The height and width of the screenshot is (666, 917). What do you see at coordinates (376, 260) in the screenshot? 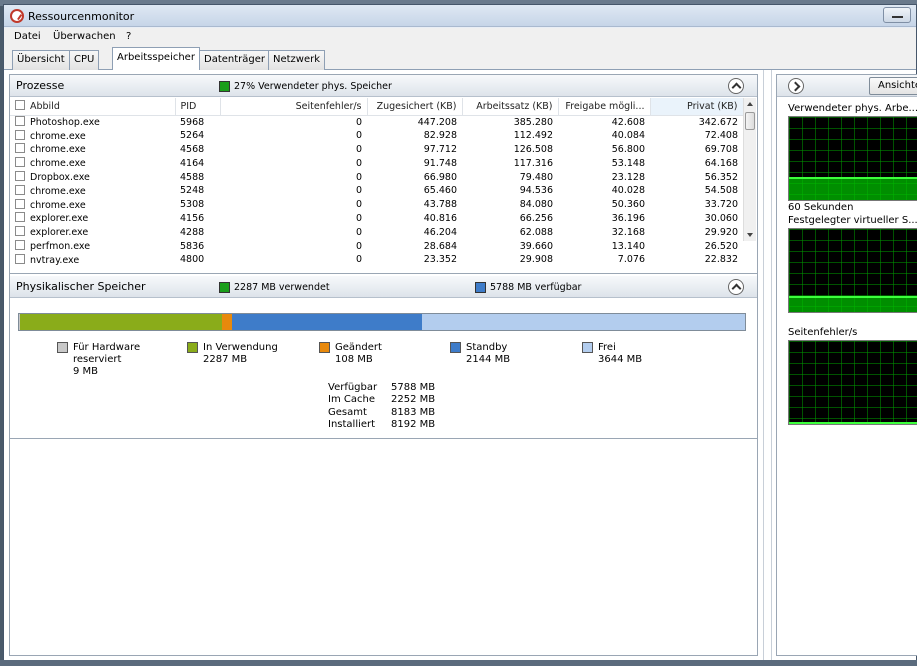
I see `table-row: nvtray.exe 4800 0 23.352 29.908 7.076 22.832` at bounding box center [376, 260].